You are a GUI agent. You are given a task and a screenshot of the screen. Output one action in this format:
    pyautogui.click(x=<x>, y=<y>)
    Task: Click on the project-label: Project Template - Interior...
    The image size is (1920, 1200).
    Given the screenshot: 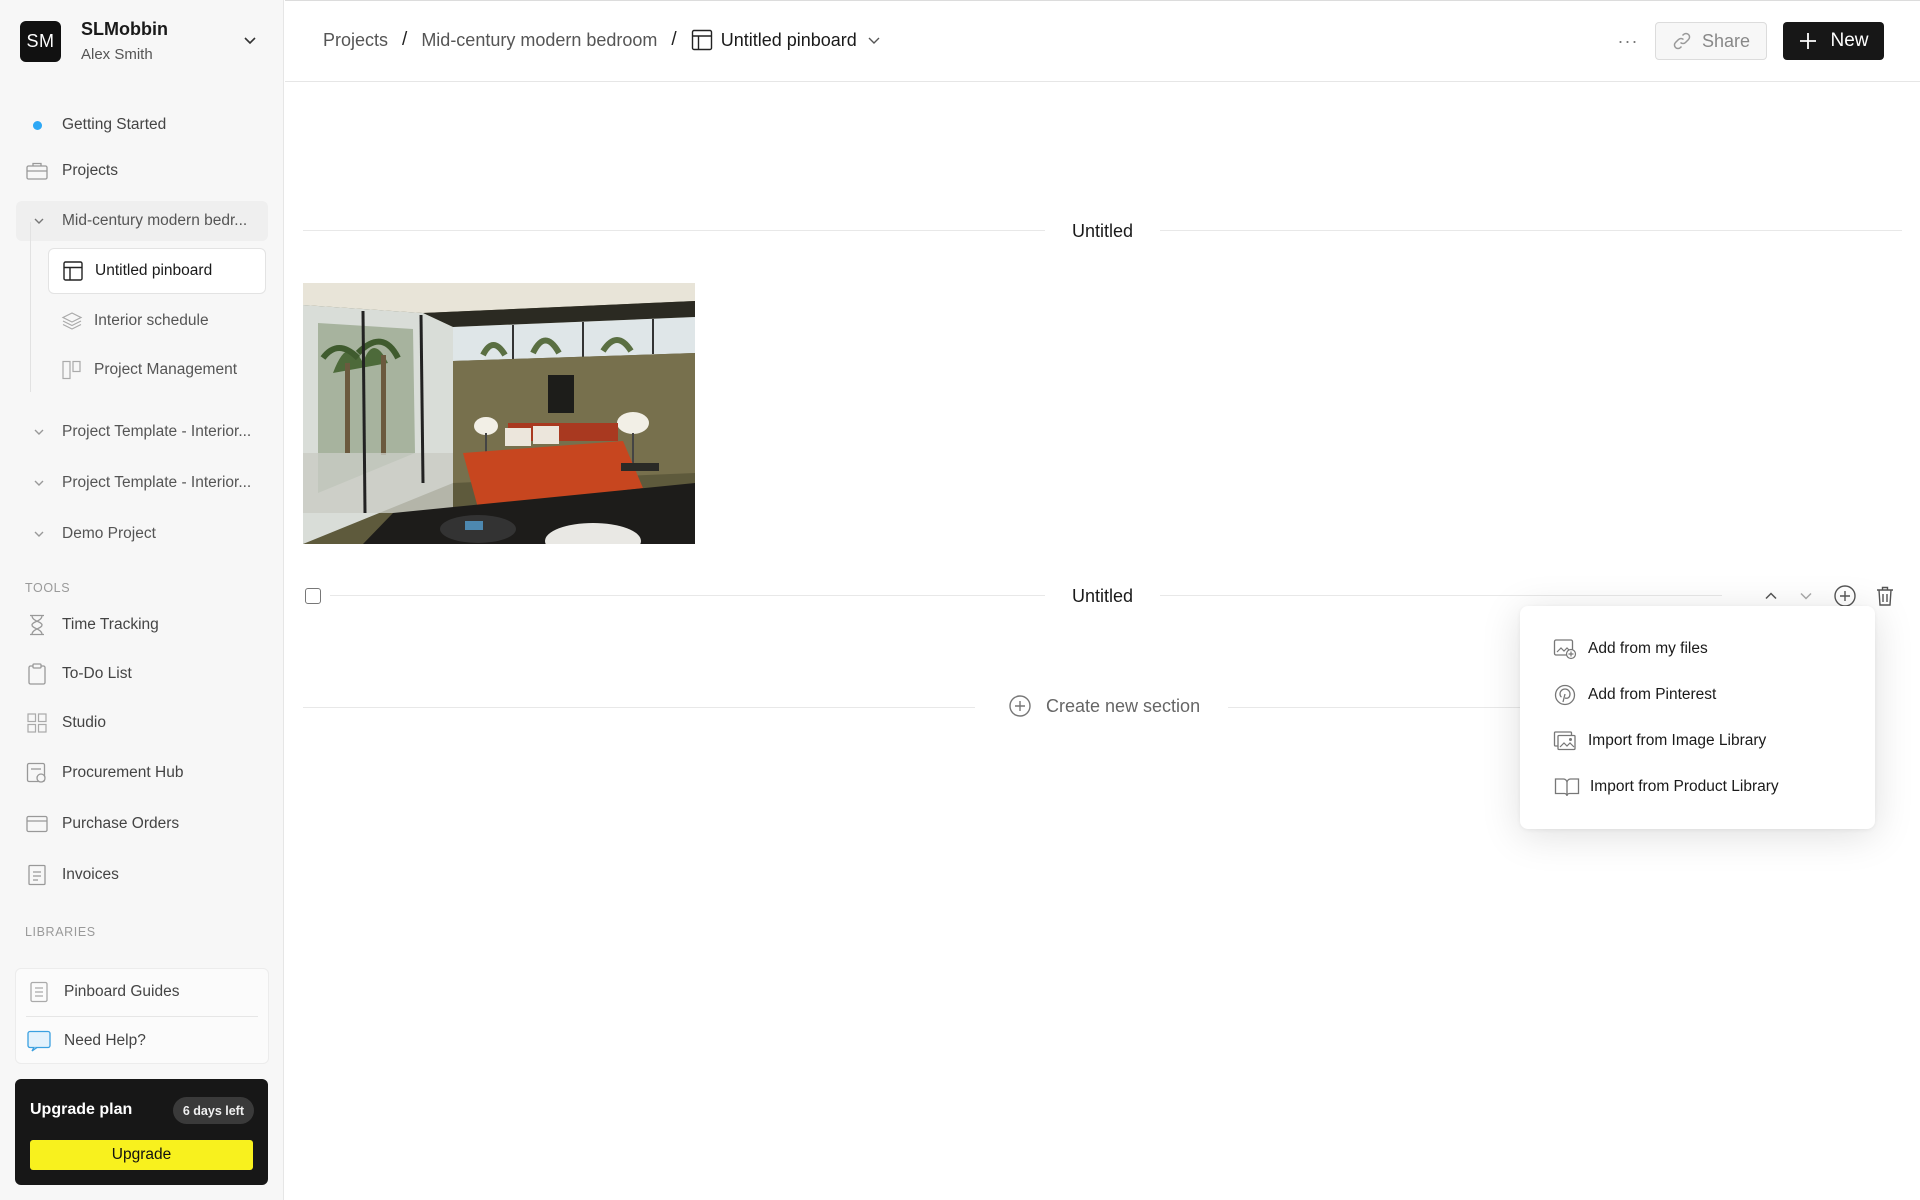 What is the action you would take?
    pyautogui.click(x=157, y=431)
    